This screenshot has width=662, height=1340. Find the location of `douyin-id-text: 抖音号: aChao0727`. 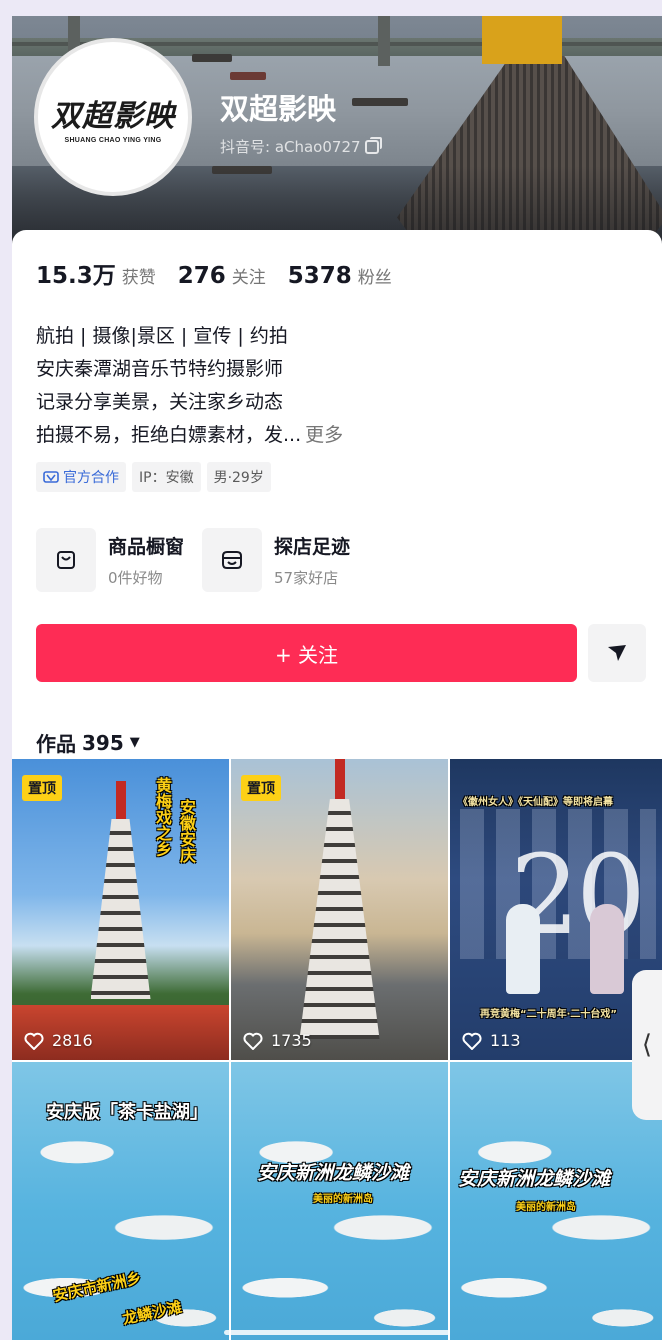

douyin-id-text: 抖音号: aChao0727 is located at coordinates (290, 147).